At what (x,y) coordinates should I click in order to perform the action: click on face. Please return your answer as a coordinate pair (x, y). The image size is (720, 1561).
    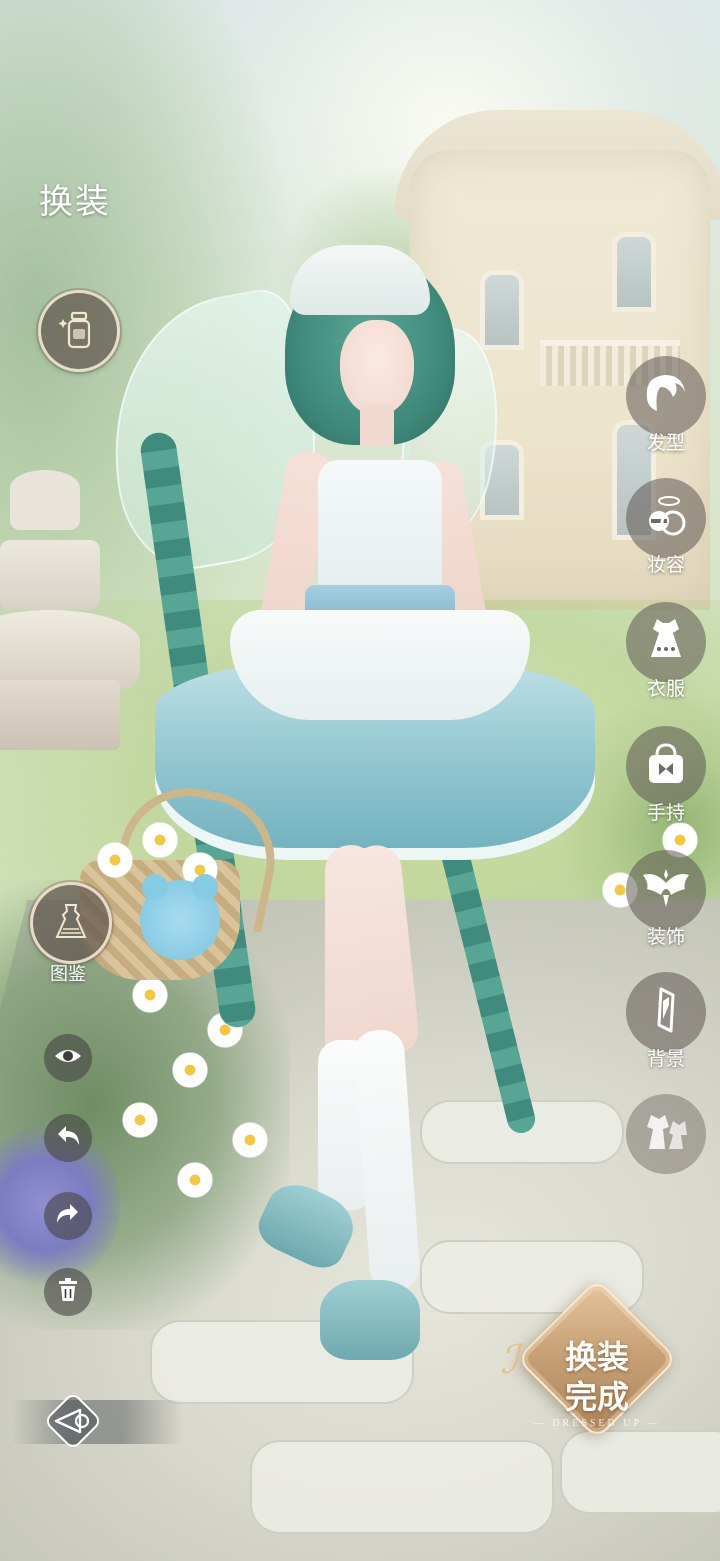
    Looking at the image, I should click on (377, 368).